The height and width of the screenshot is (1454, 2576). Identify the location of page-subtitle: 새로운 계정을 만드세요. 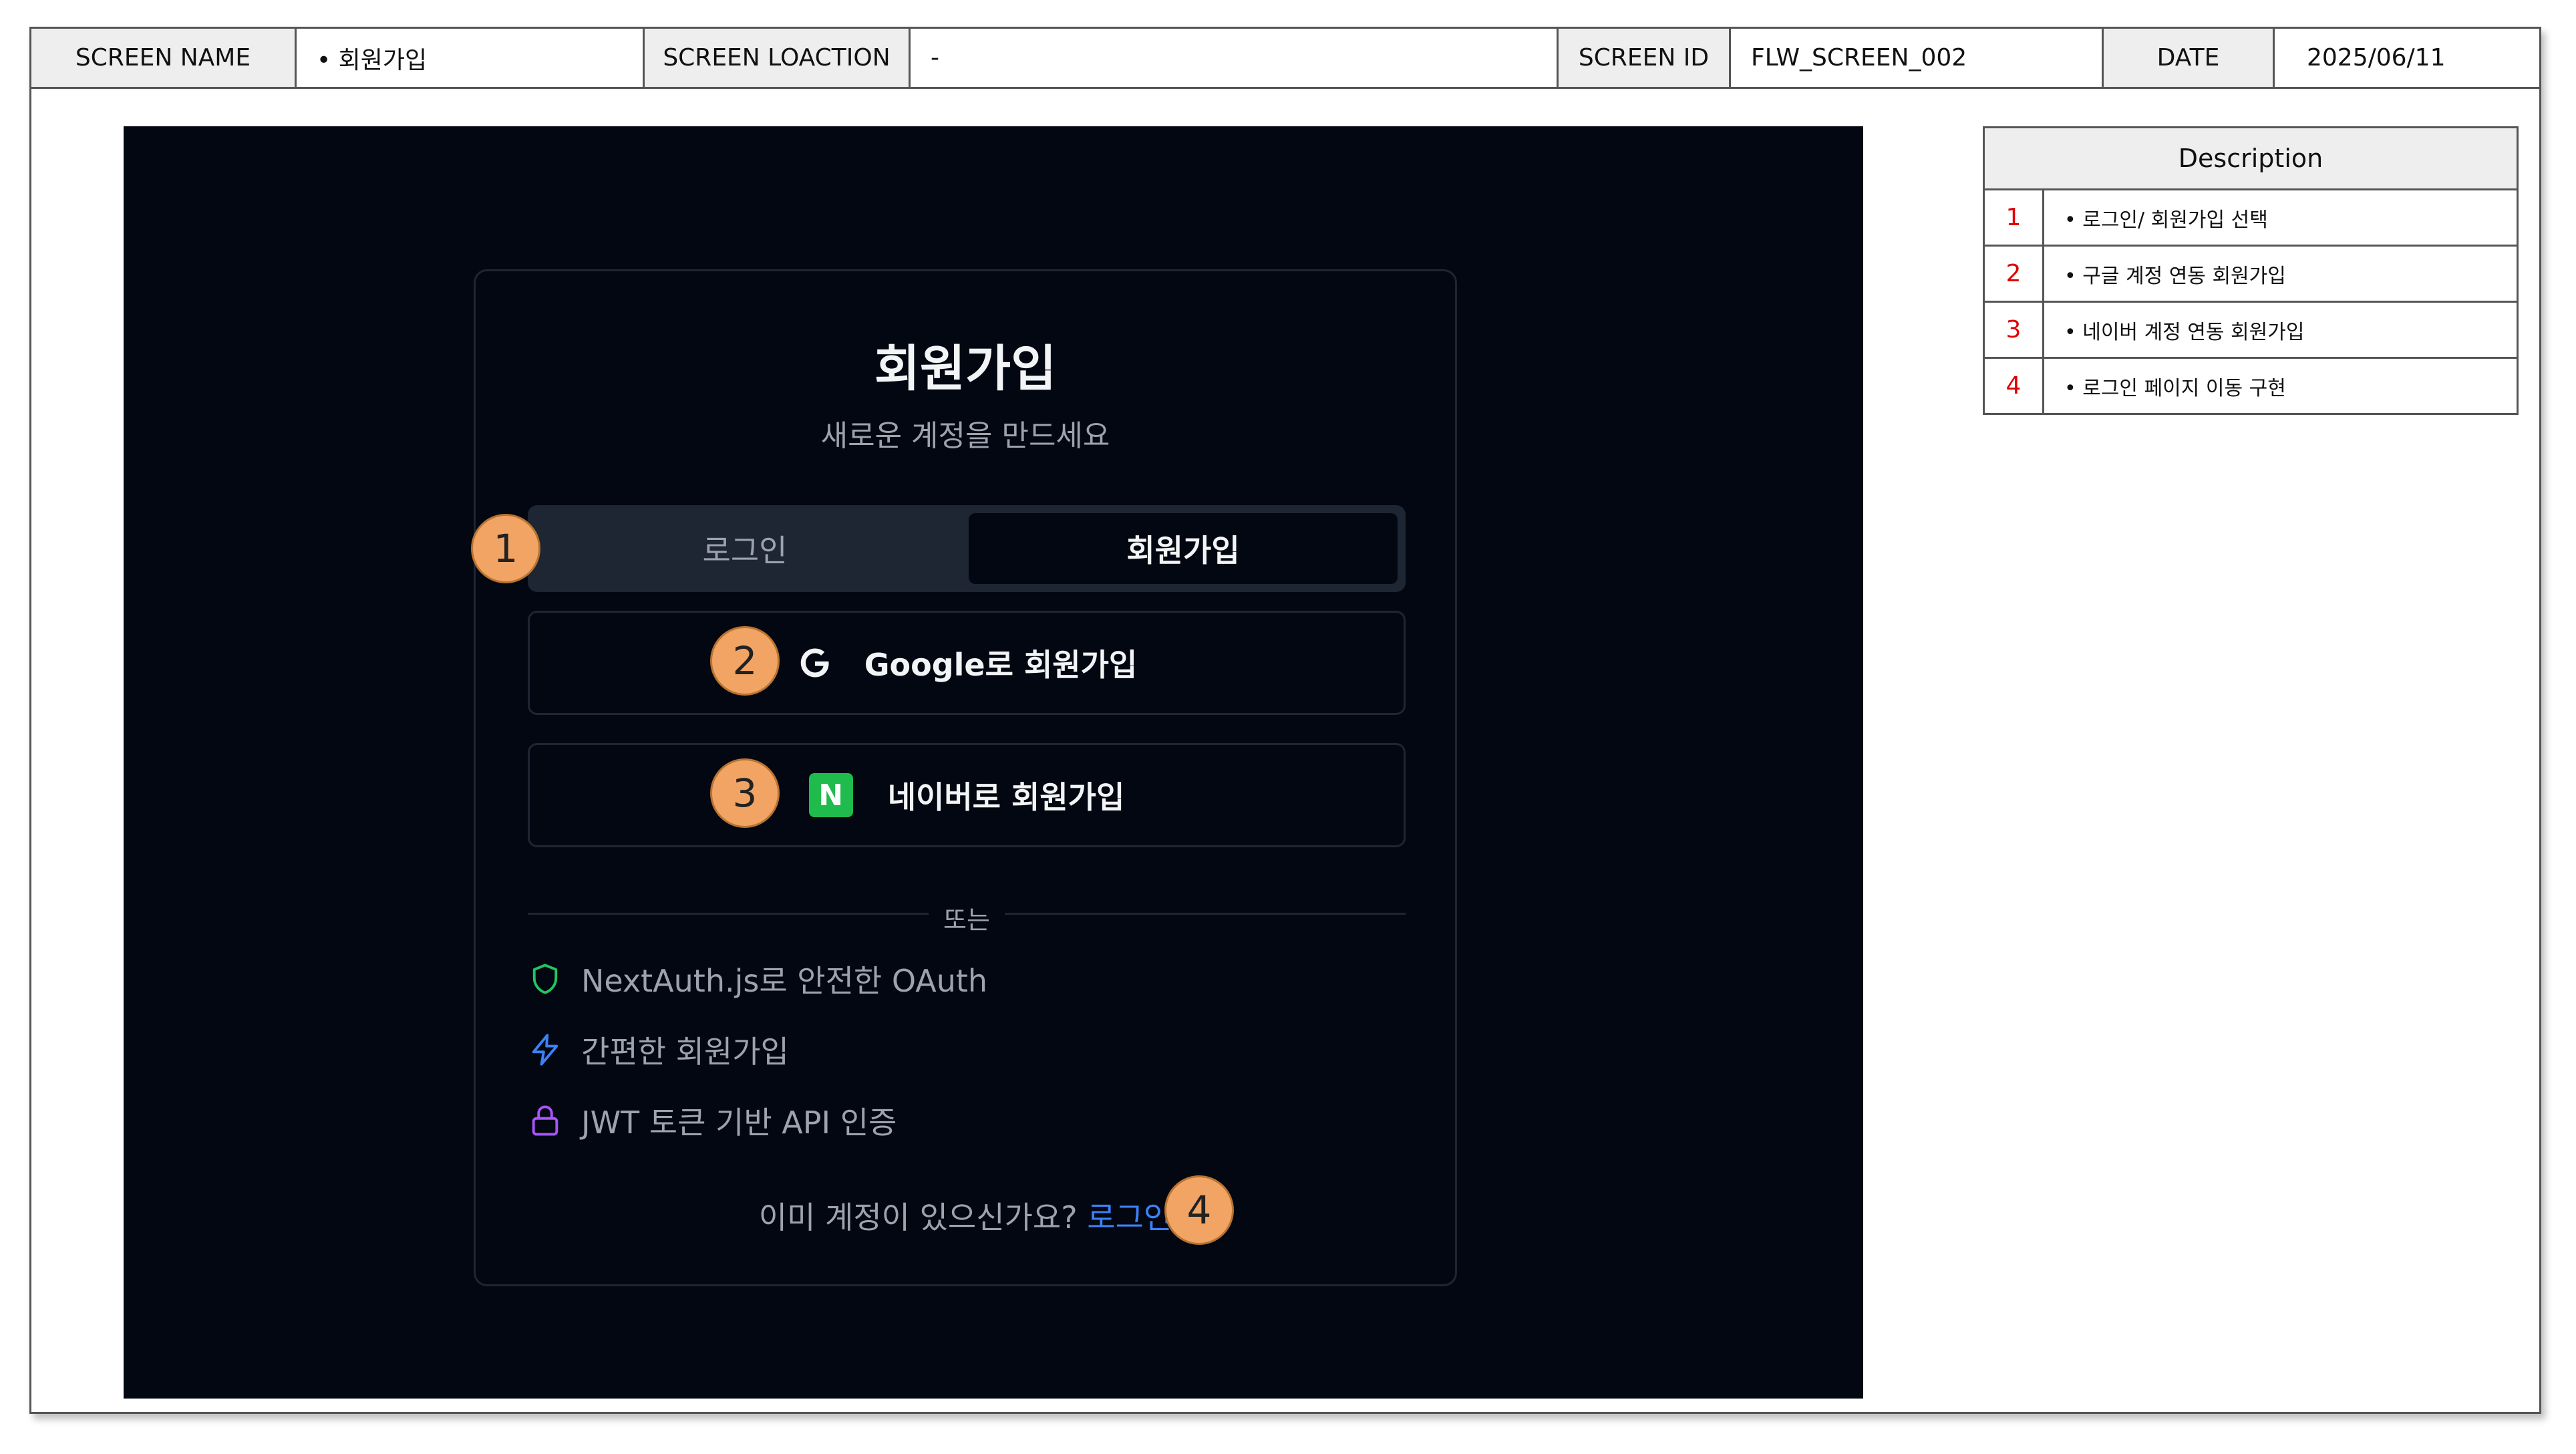
(965, 436).